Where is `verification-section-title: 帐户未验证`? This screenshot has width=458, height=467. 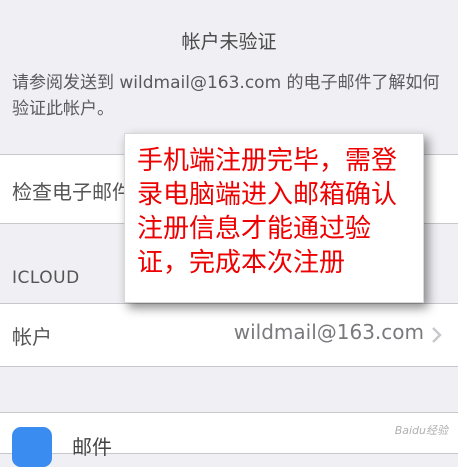
verification-section-title: 帐户未验证 is located at coordinates (229, 42).